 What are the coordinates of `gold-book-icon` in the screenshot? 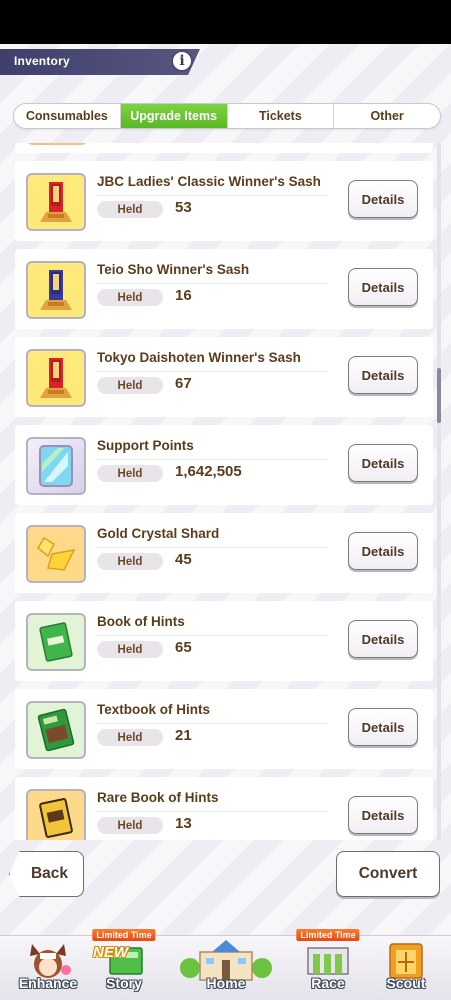 It's located at (56, 814).